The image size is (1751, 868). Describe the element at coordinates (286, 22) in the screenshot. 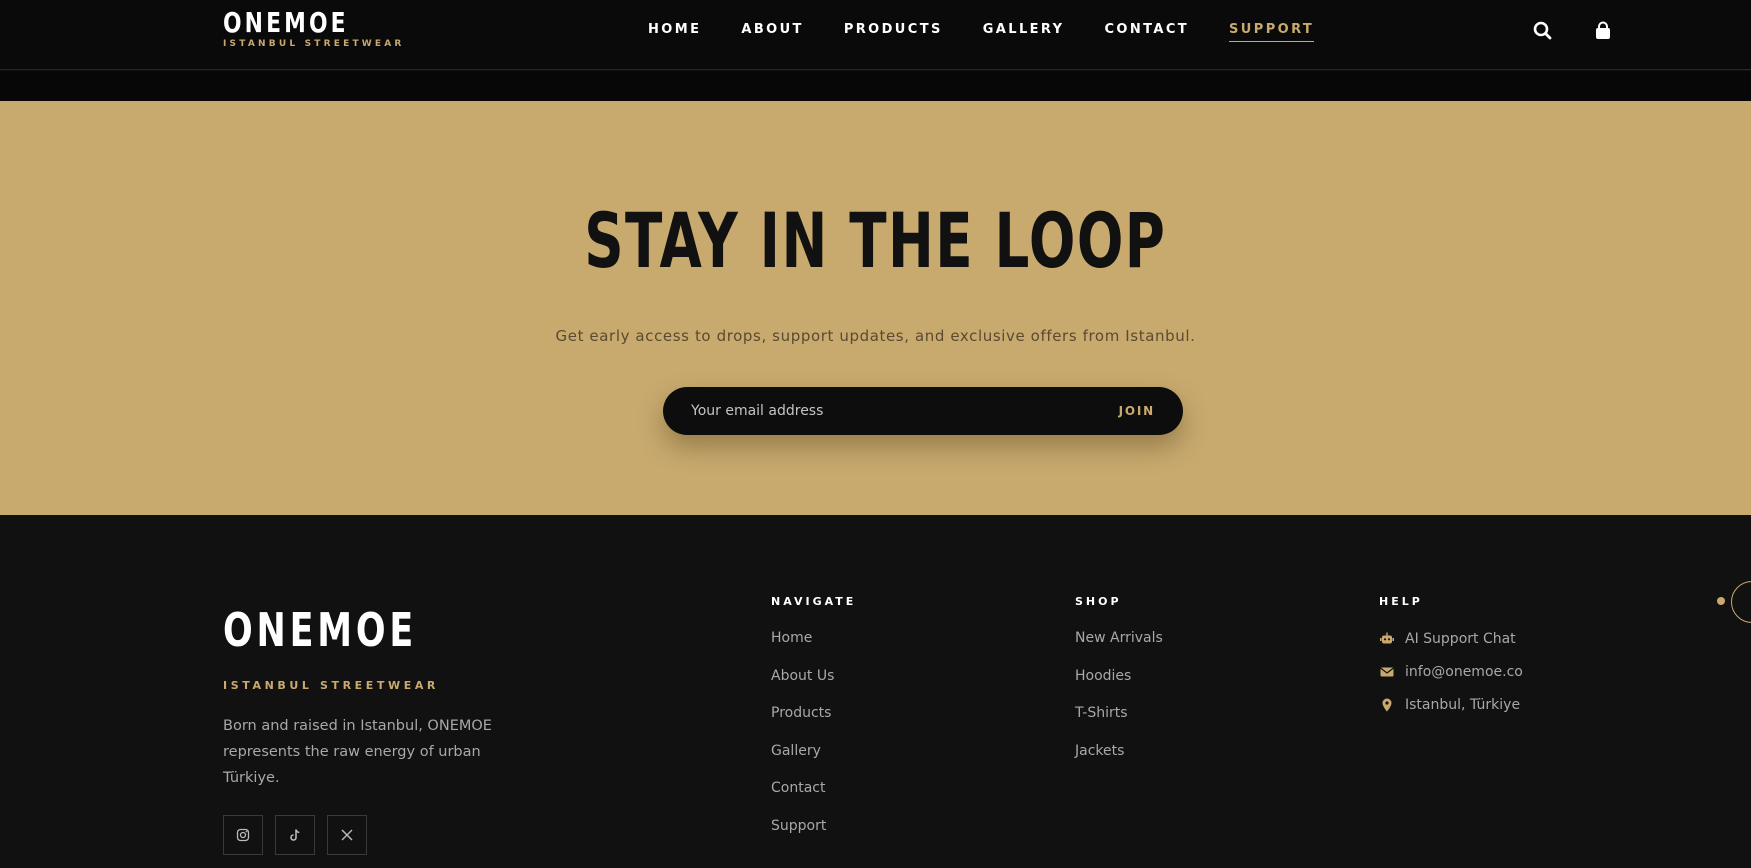

I see `brand-name: ONEMOE` at that location.